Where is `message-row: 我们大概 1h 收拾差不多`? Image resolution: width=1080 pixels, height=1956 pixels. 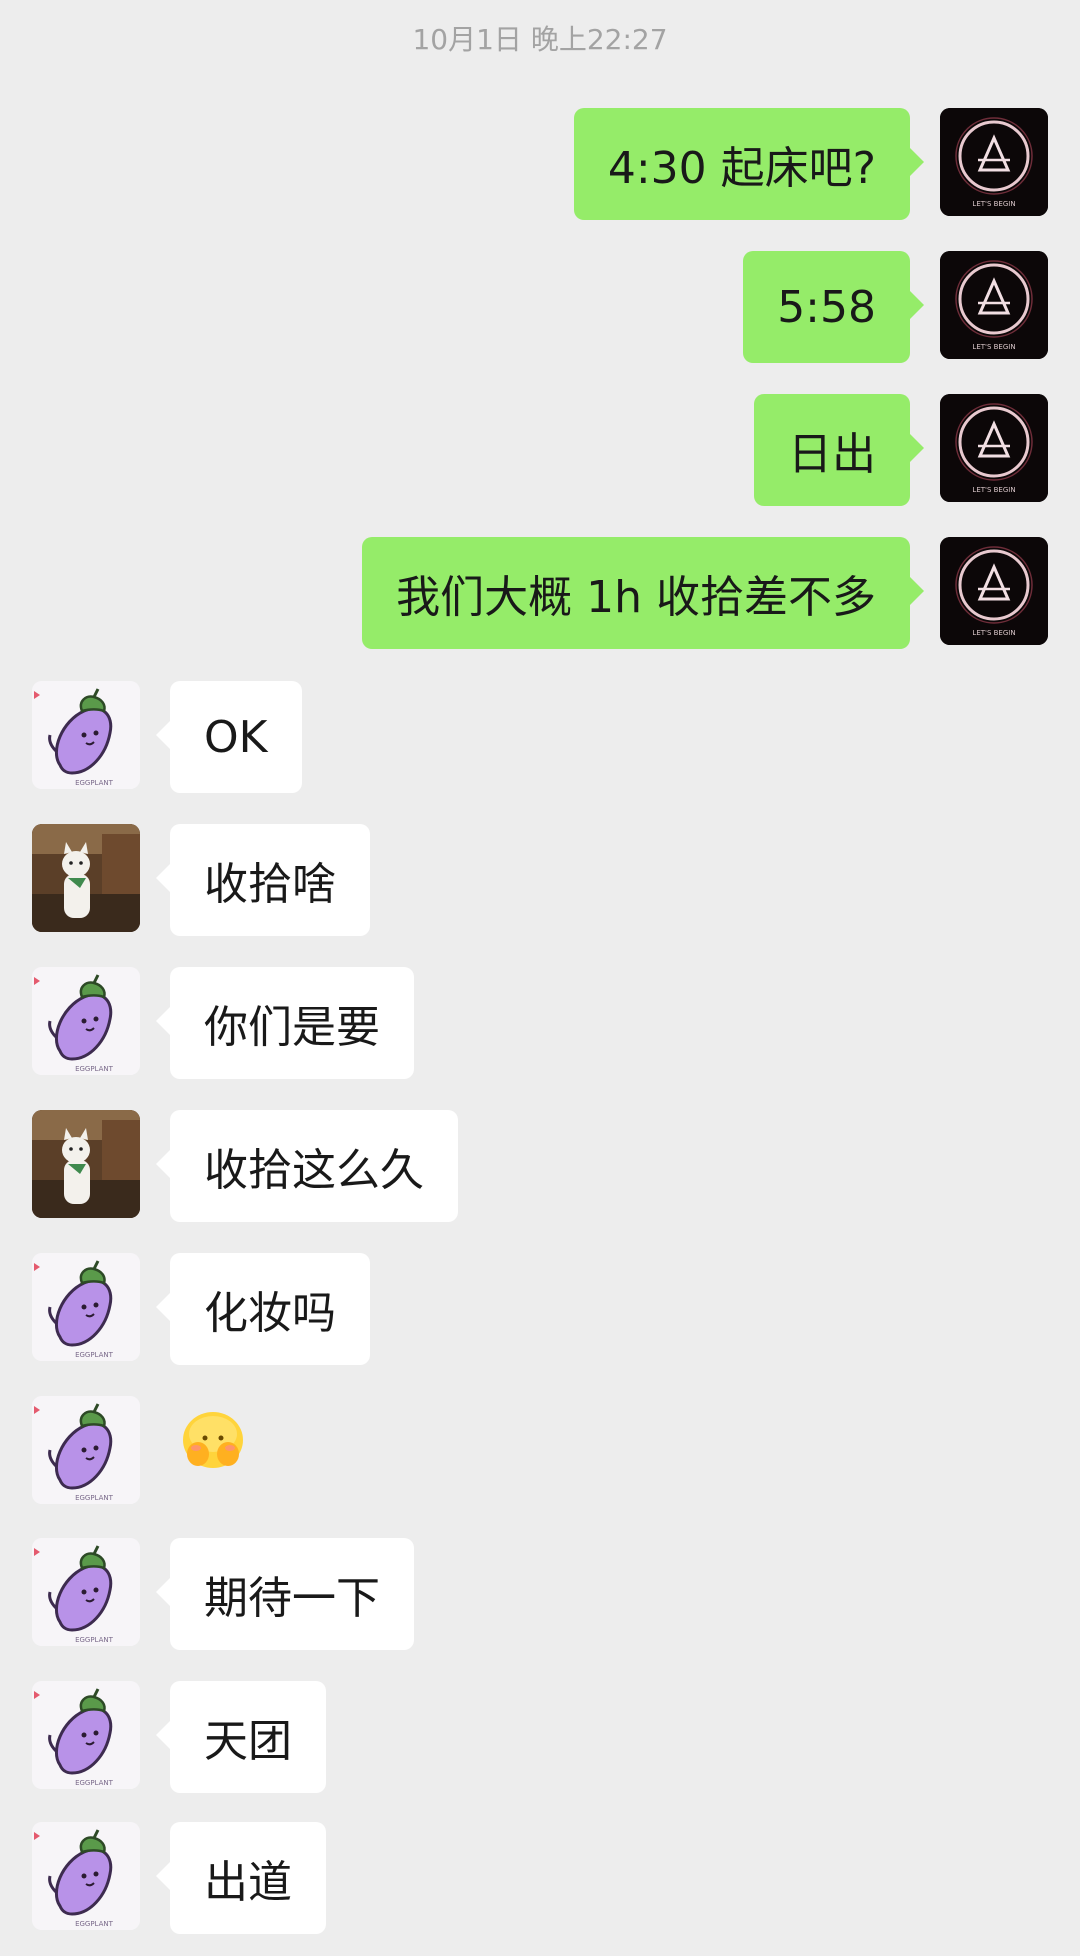 message-row: 我们大概 1h 收拾差不多 is located at coordinates (540, 593).